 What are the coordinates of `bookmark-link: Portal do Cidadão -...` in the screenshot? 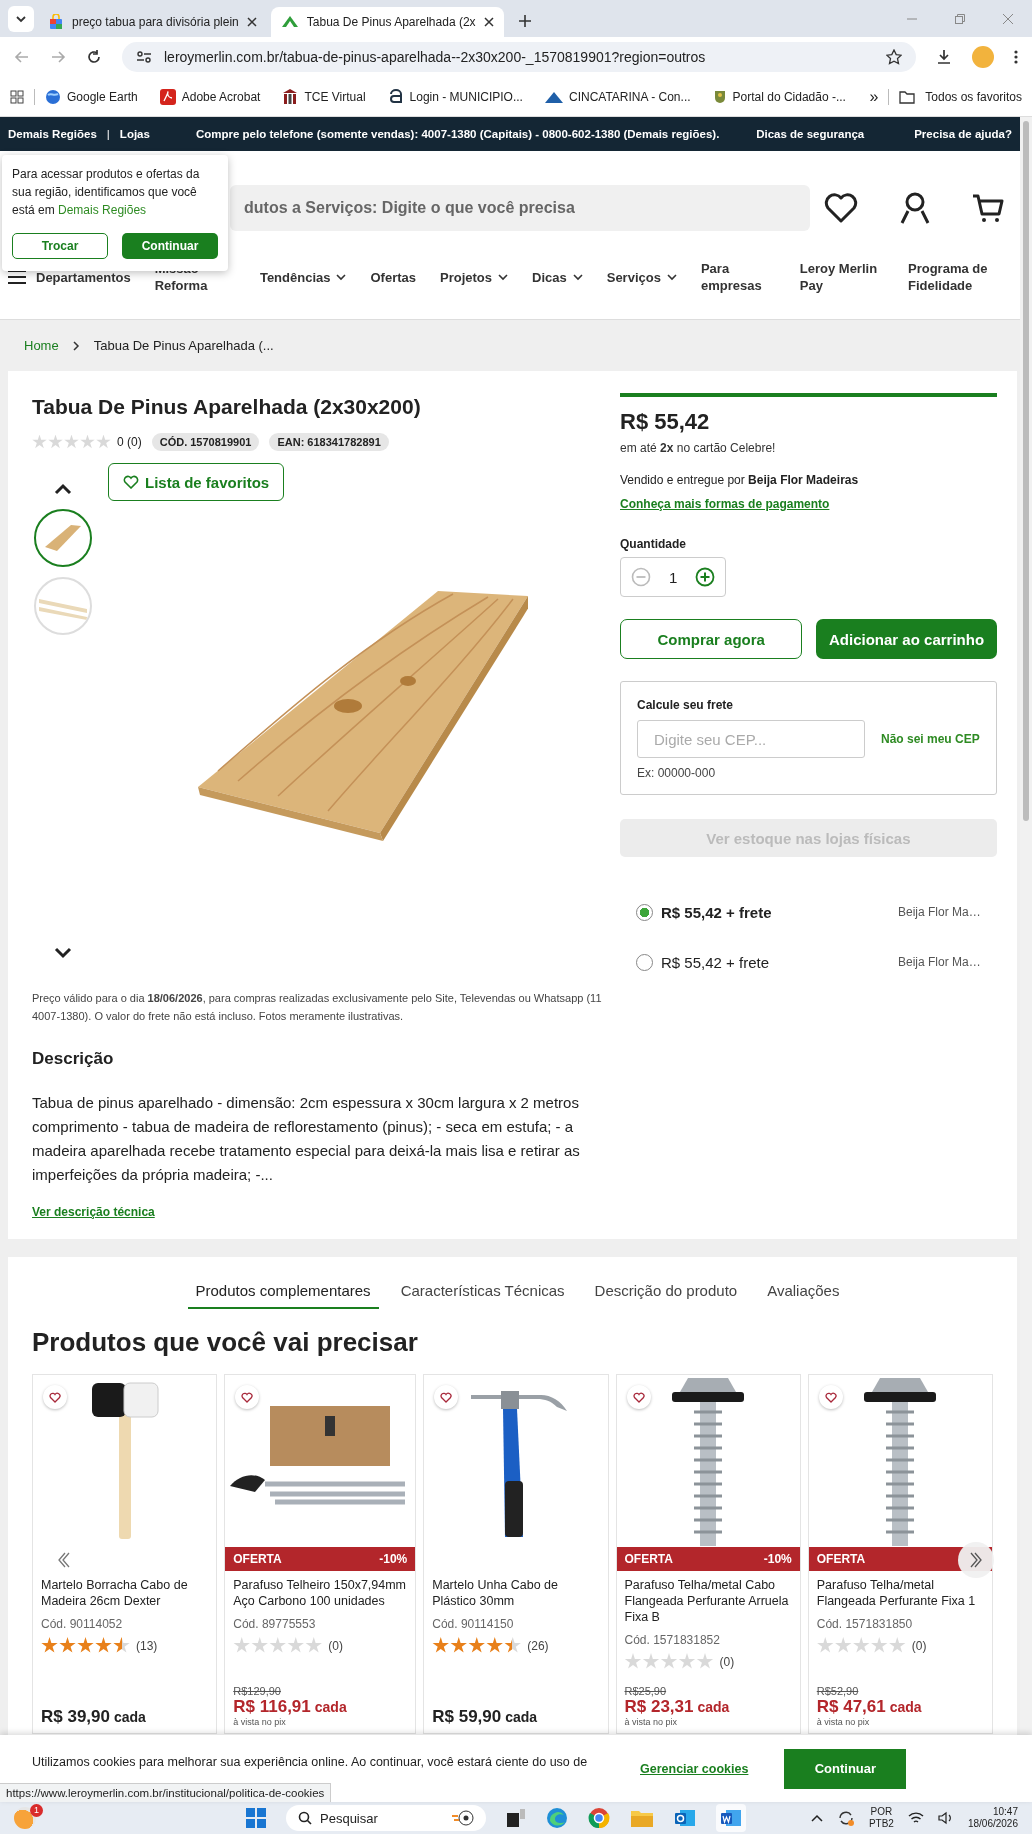 It's located at (789, 96).